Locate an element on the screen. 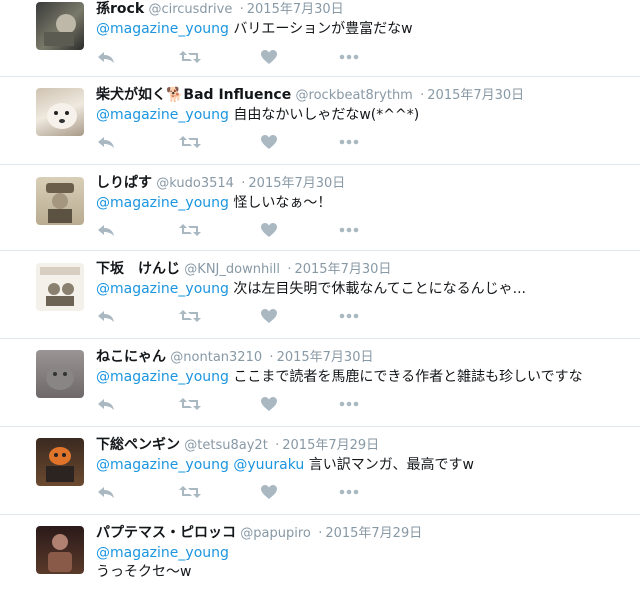  user-handle: @nontan3210 is located at coordinates (216, 357).